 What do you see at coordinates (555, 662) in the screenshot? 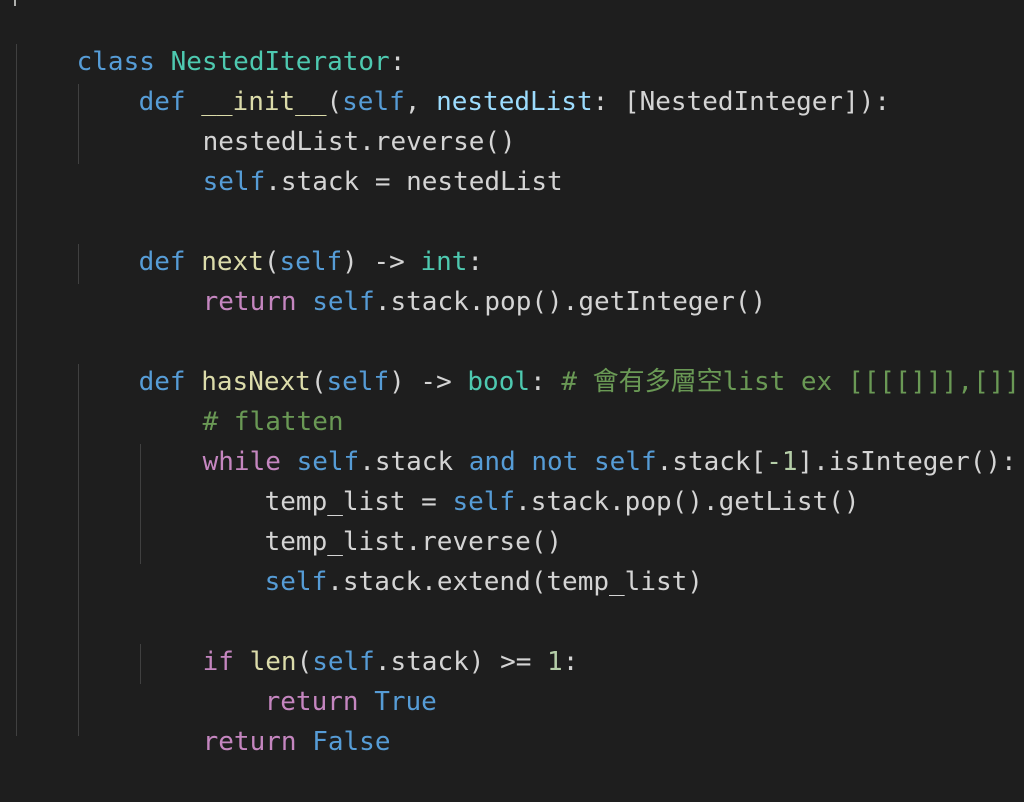
I see `number-token: 1` at bounding box center [555, 662].